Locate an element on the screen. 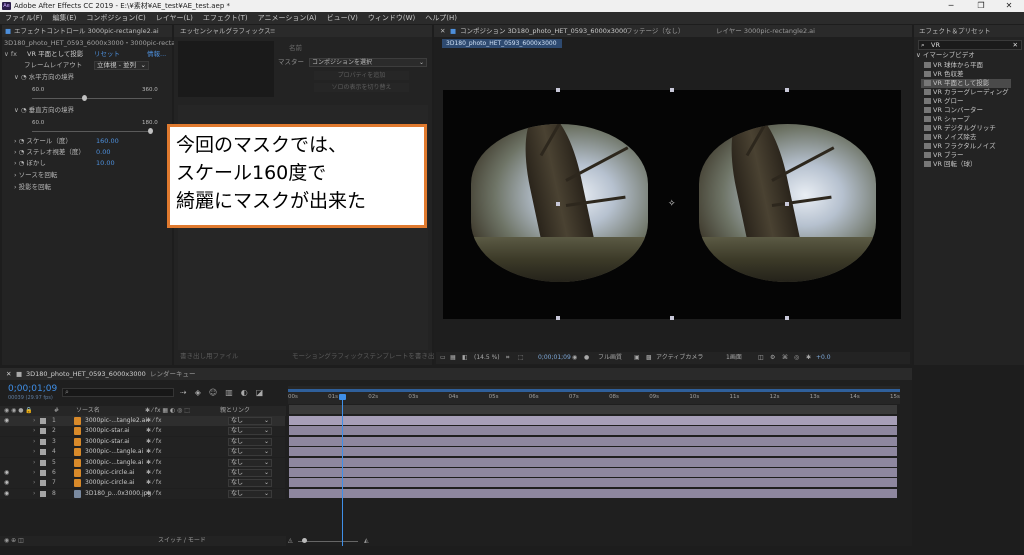 This screenshot has height=555, width=1024. region-icon: ⬚ is located at coordinates (521, 358).